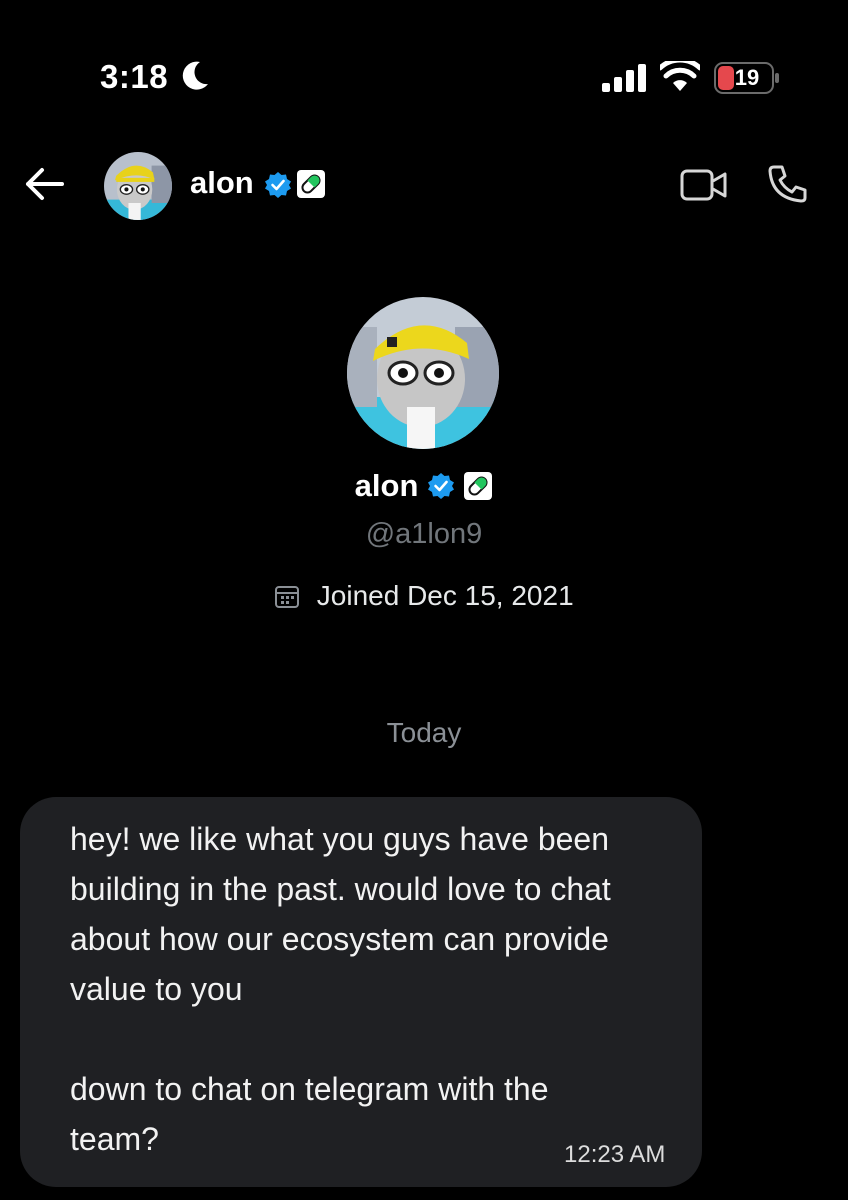 Image resolution: width=848 pixels, height=1200 pixels. What do you see at coordinates (340, 889) in the screenshot?
I see `message-line: building in the past. would love to chat` at bounding box center [340, 889].